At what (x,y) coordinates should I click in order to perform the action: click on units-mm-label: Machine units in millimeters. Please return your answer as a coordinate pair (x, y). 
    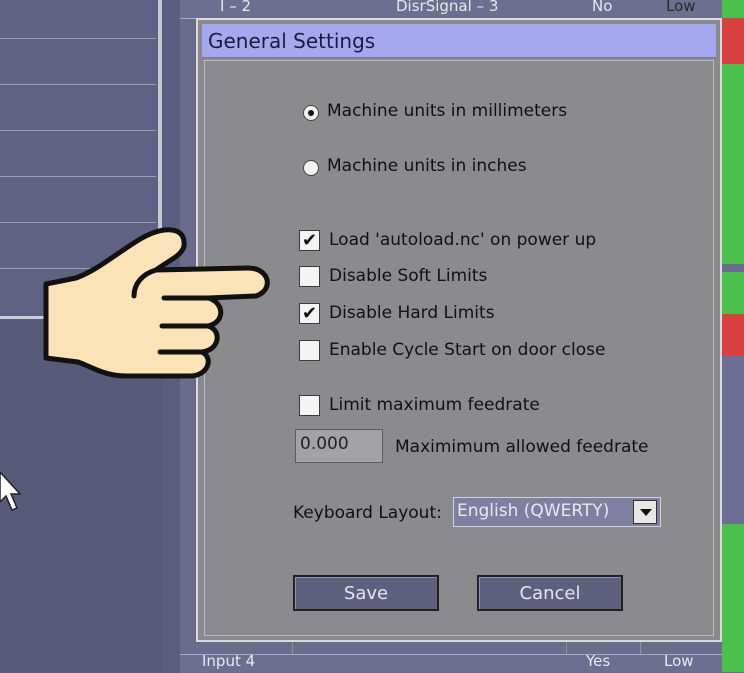
    Looking at the image, I should click on (447, 111).